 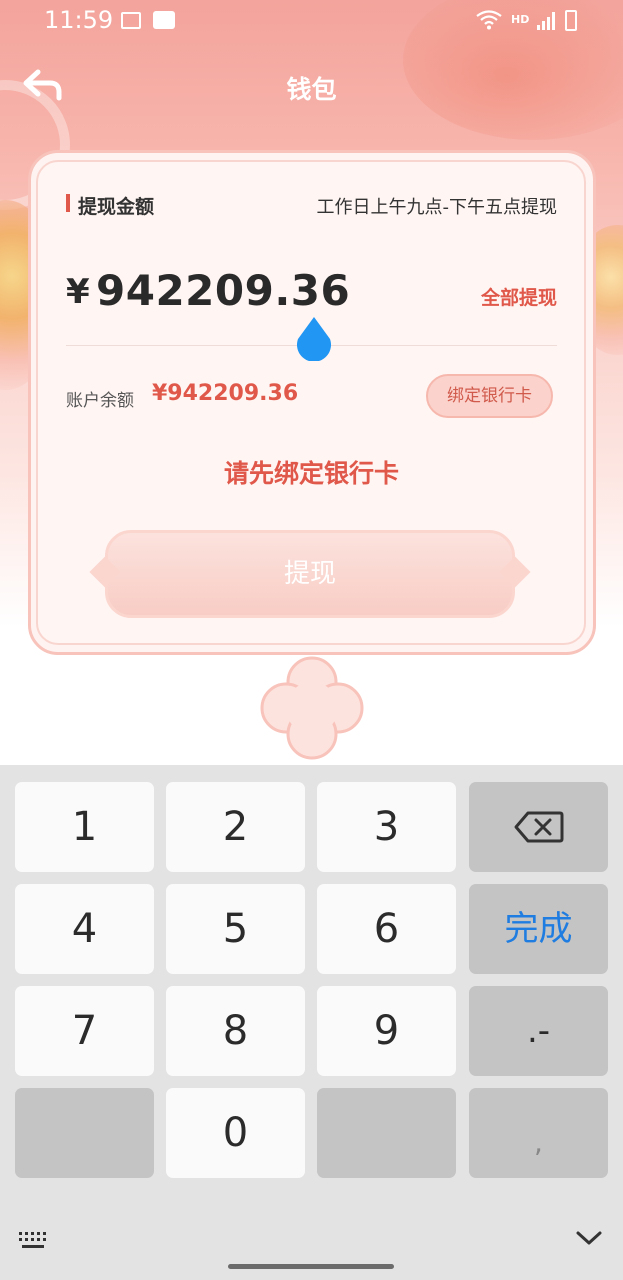 I want to click on blank-key-left, so click(x=84, y=1133).